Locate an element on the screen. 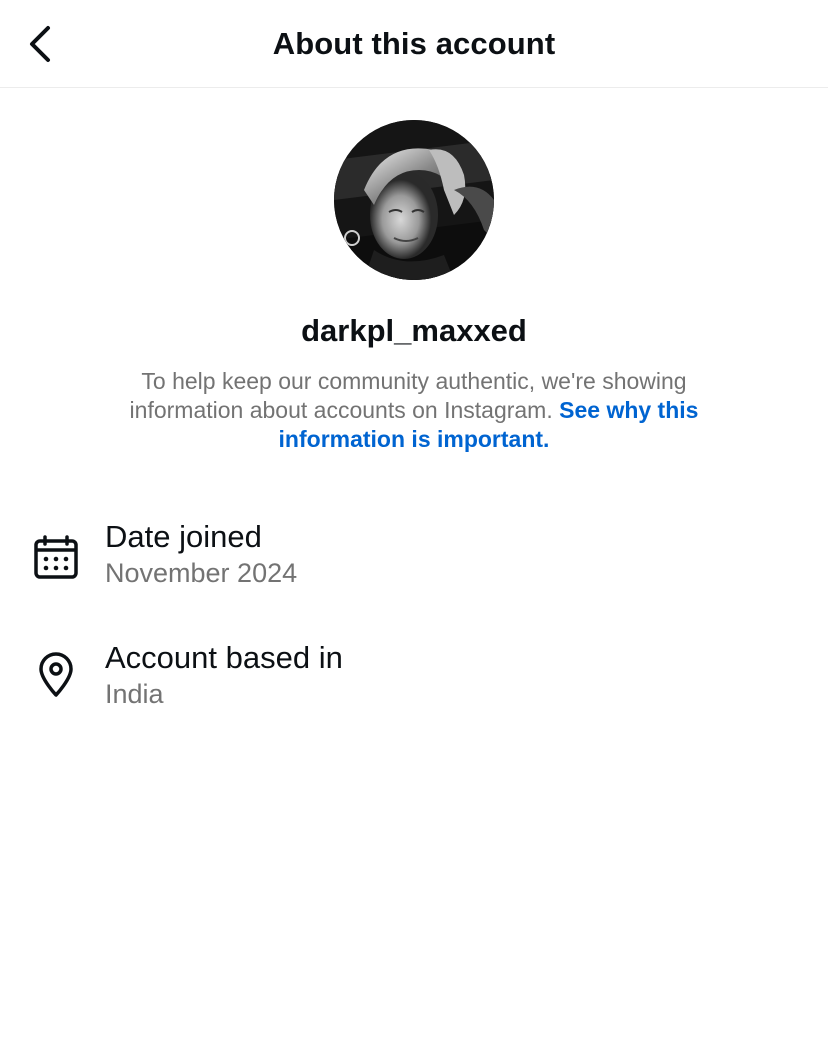 The image size is (828, 1053). avatar is located at coordinates (414, 200).